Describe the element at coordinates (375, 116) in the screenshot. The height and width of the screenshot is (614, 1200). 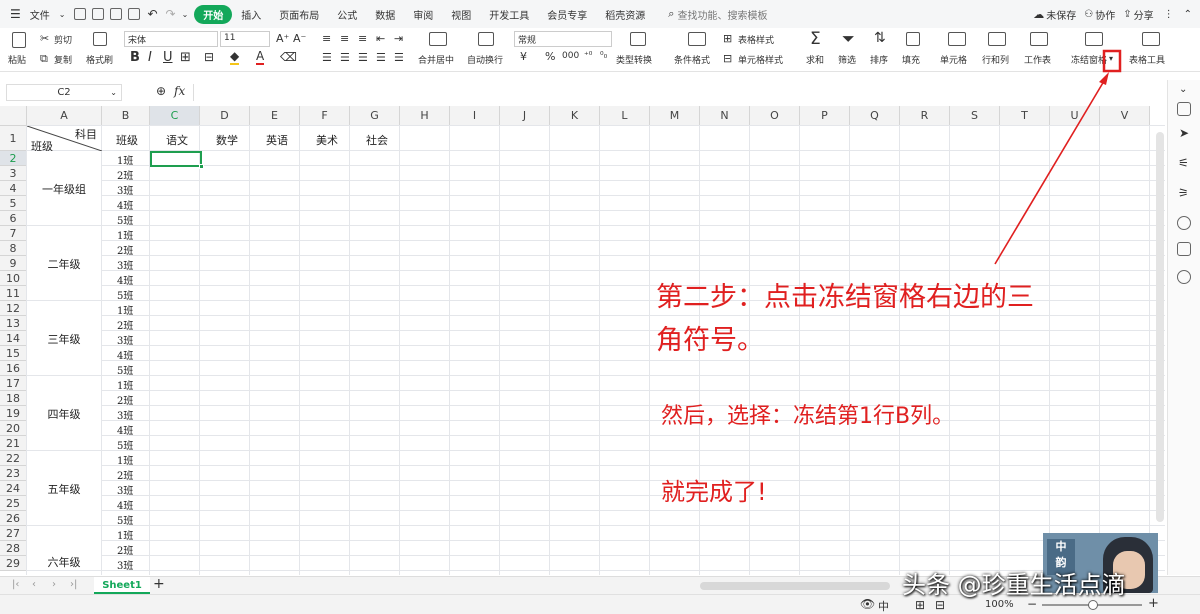
I see `column-header-G: G` at that location.